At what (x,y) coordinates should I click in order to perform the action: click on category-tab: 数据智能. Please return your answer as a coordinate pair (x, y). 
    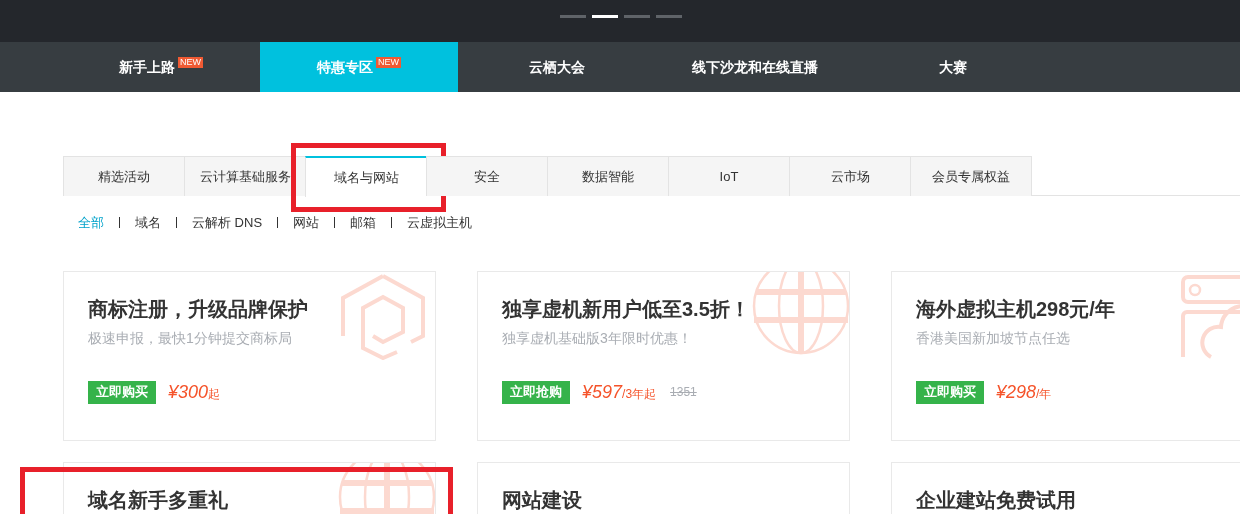
    Looking at the image, I should click on (607, 176).